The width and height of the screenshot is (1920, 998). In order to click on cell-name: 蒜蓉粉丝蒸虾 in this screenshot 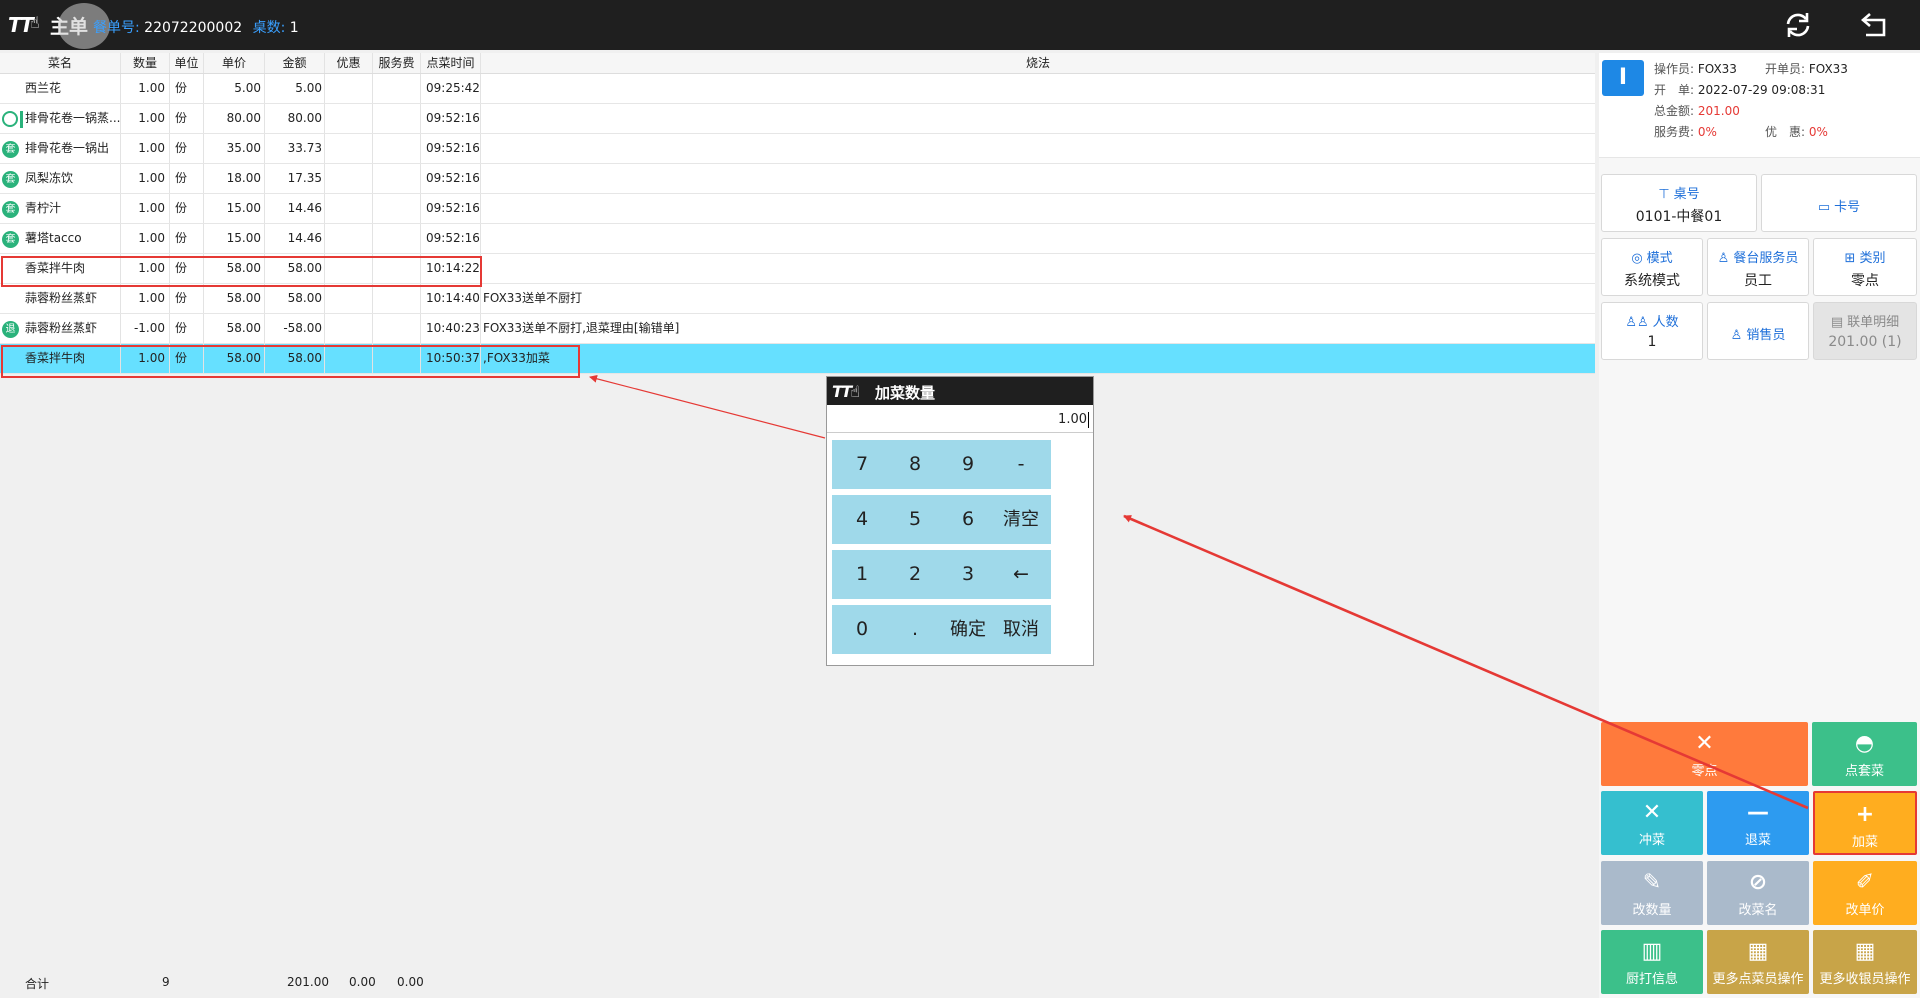, I will do `click(60, 298)`.